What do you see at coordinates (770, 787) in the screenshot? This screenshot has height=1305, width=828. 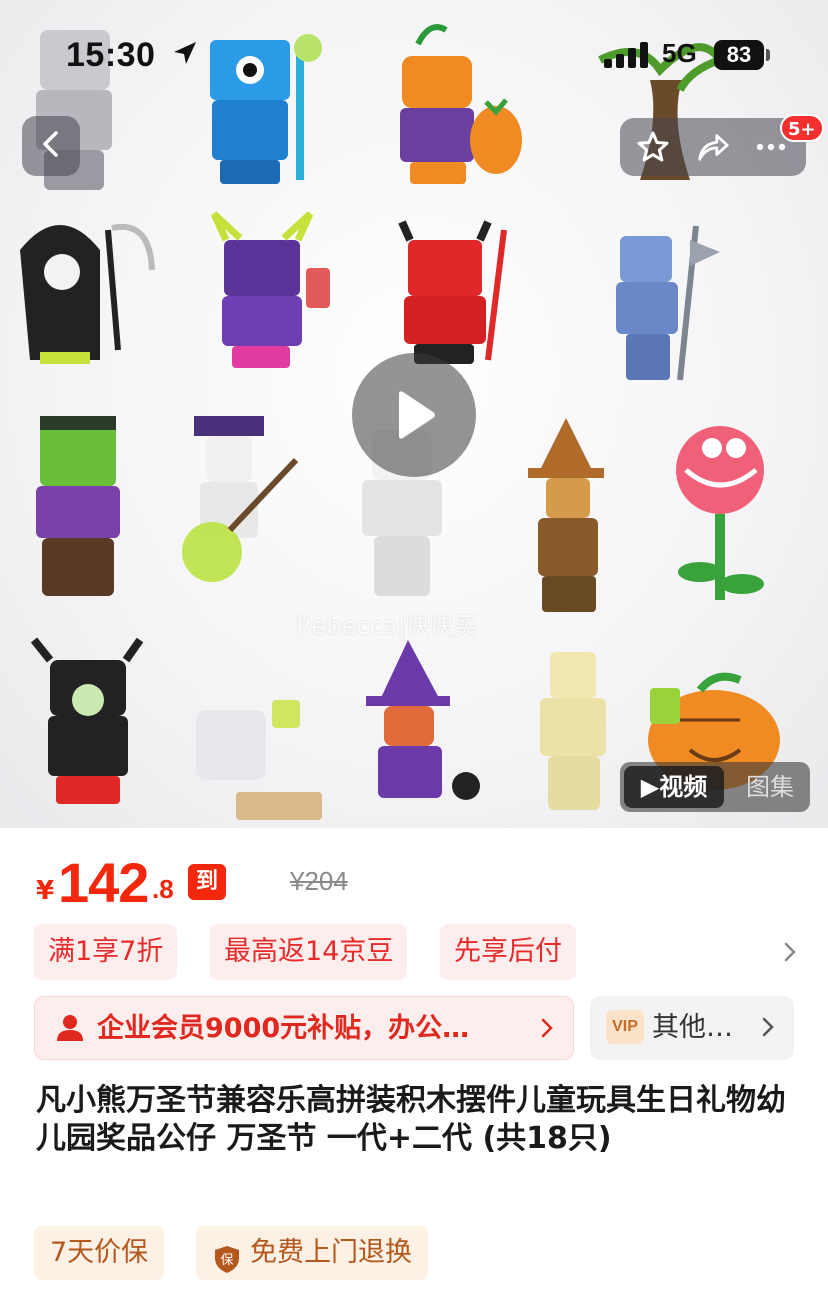 I see `gallery-tab: 图集` at bounding box center [770, 787].